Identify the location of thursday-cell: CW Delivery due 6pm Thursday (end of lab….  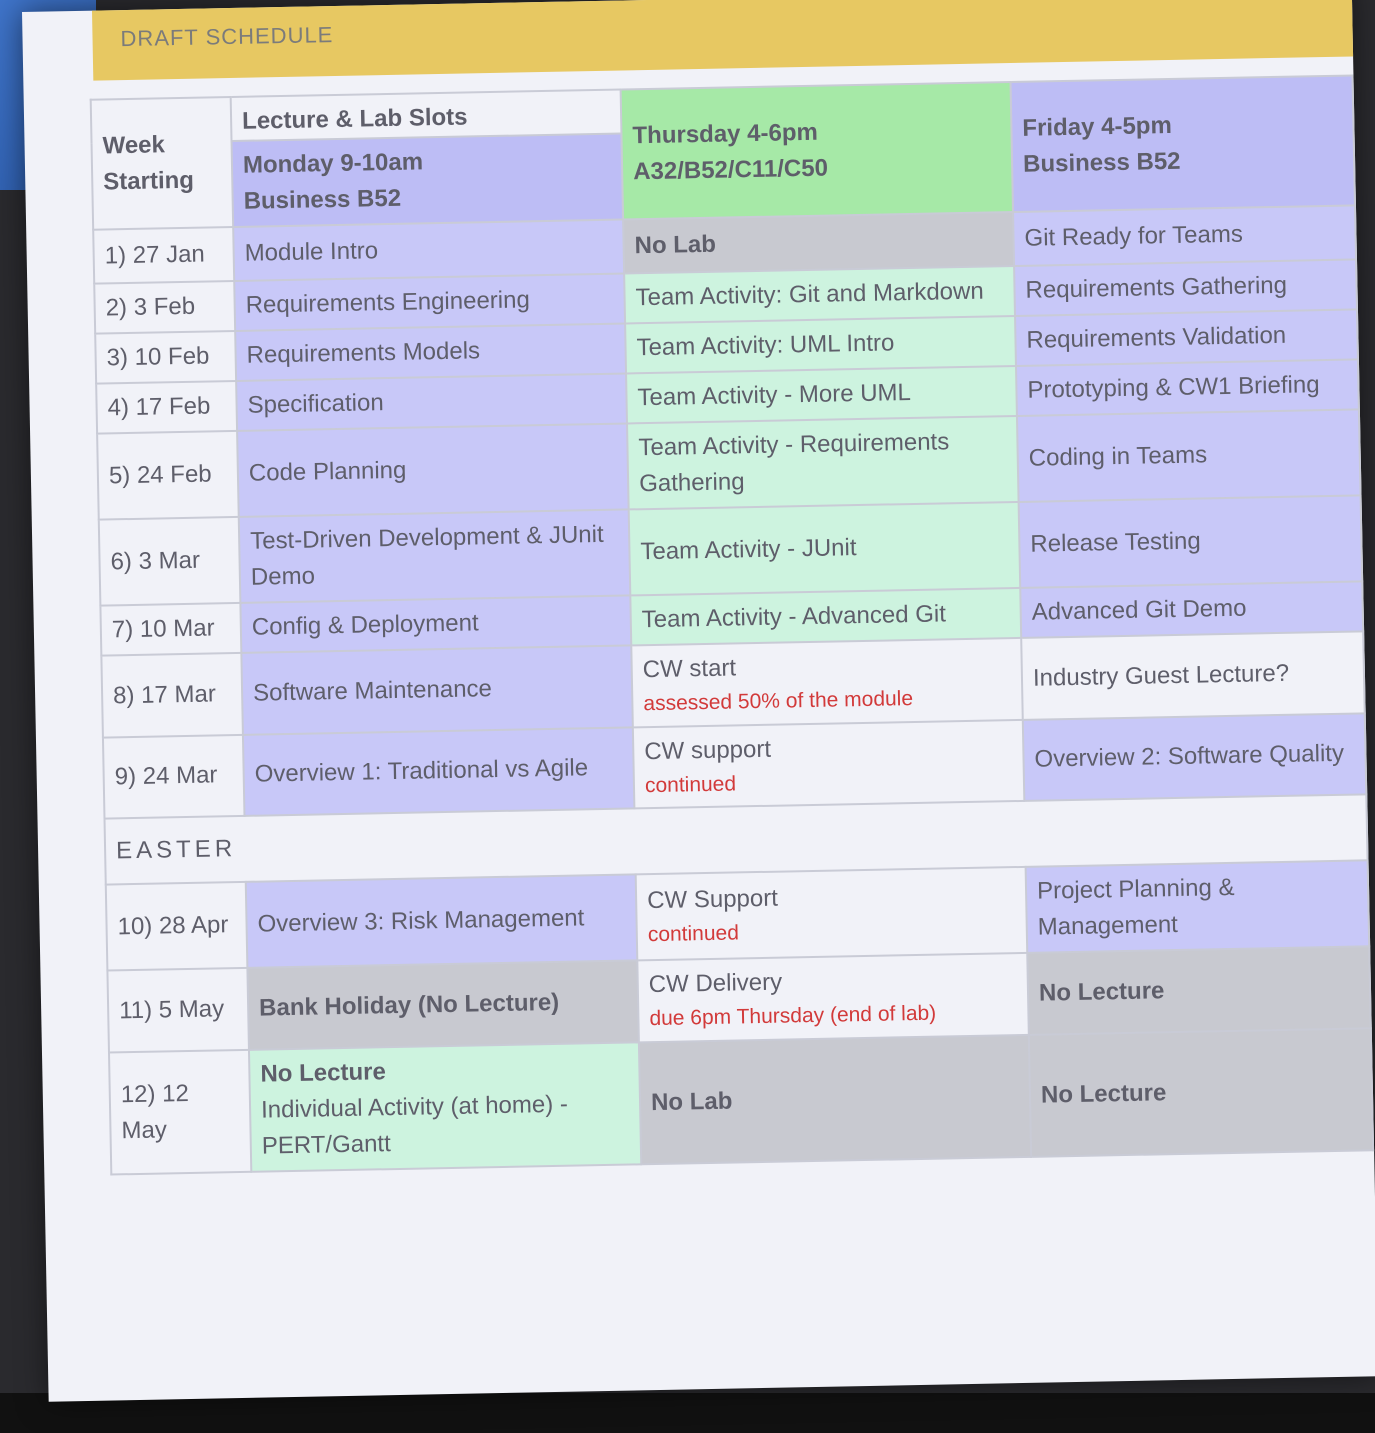
(833, 997).